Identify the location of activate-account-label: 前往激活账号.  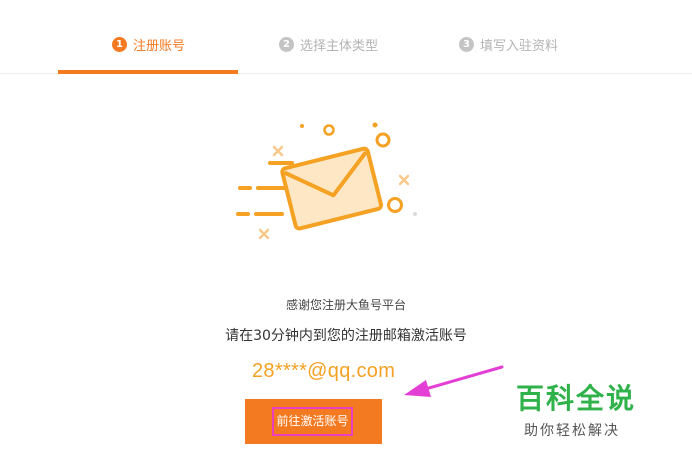
(312, 421).